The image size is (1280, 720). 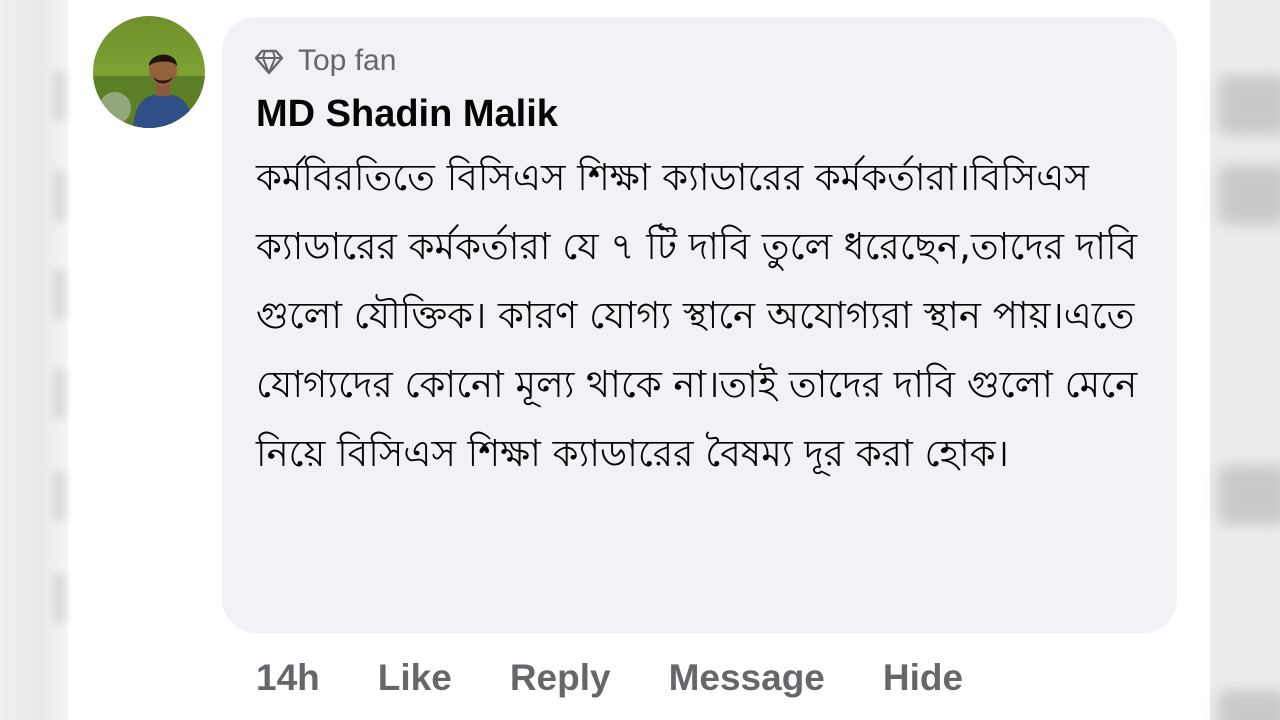 What do you see at coordinates (1245, 360) in the screenshot?
I see `blurred-right-edge` at bounding box center [1245, 360].